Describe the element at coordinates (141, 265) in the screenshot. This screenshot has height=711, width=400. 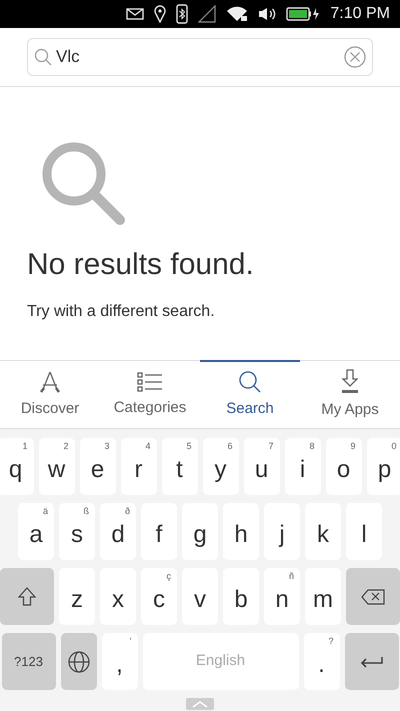
I see `empty-title: No results found.` at that location.